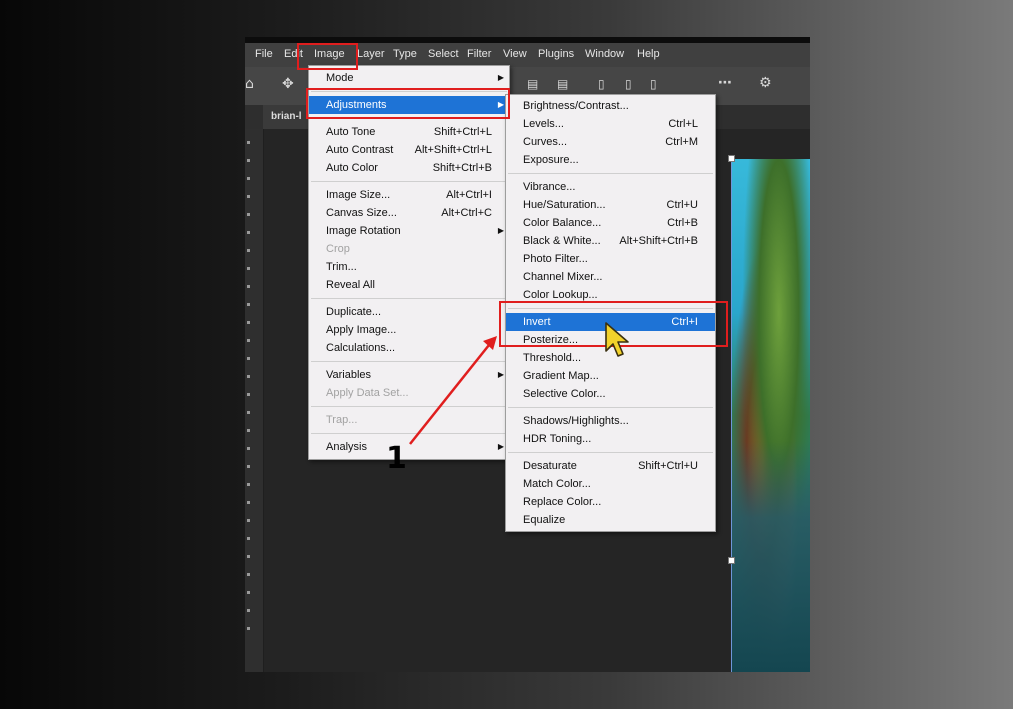 This screenshot has width=1013, height=709. Describe the element at coordinates (617, 339) in the screenshot. I see `mouse-pointer-icon` at that location.